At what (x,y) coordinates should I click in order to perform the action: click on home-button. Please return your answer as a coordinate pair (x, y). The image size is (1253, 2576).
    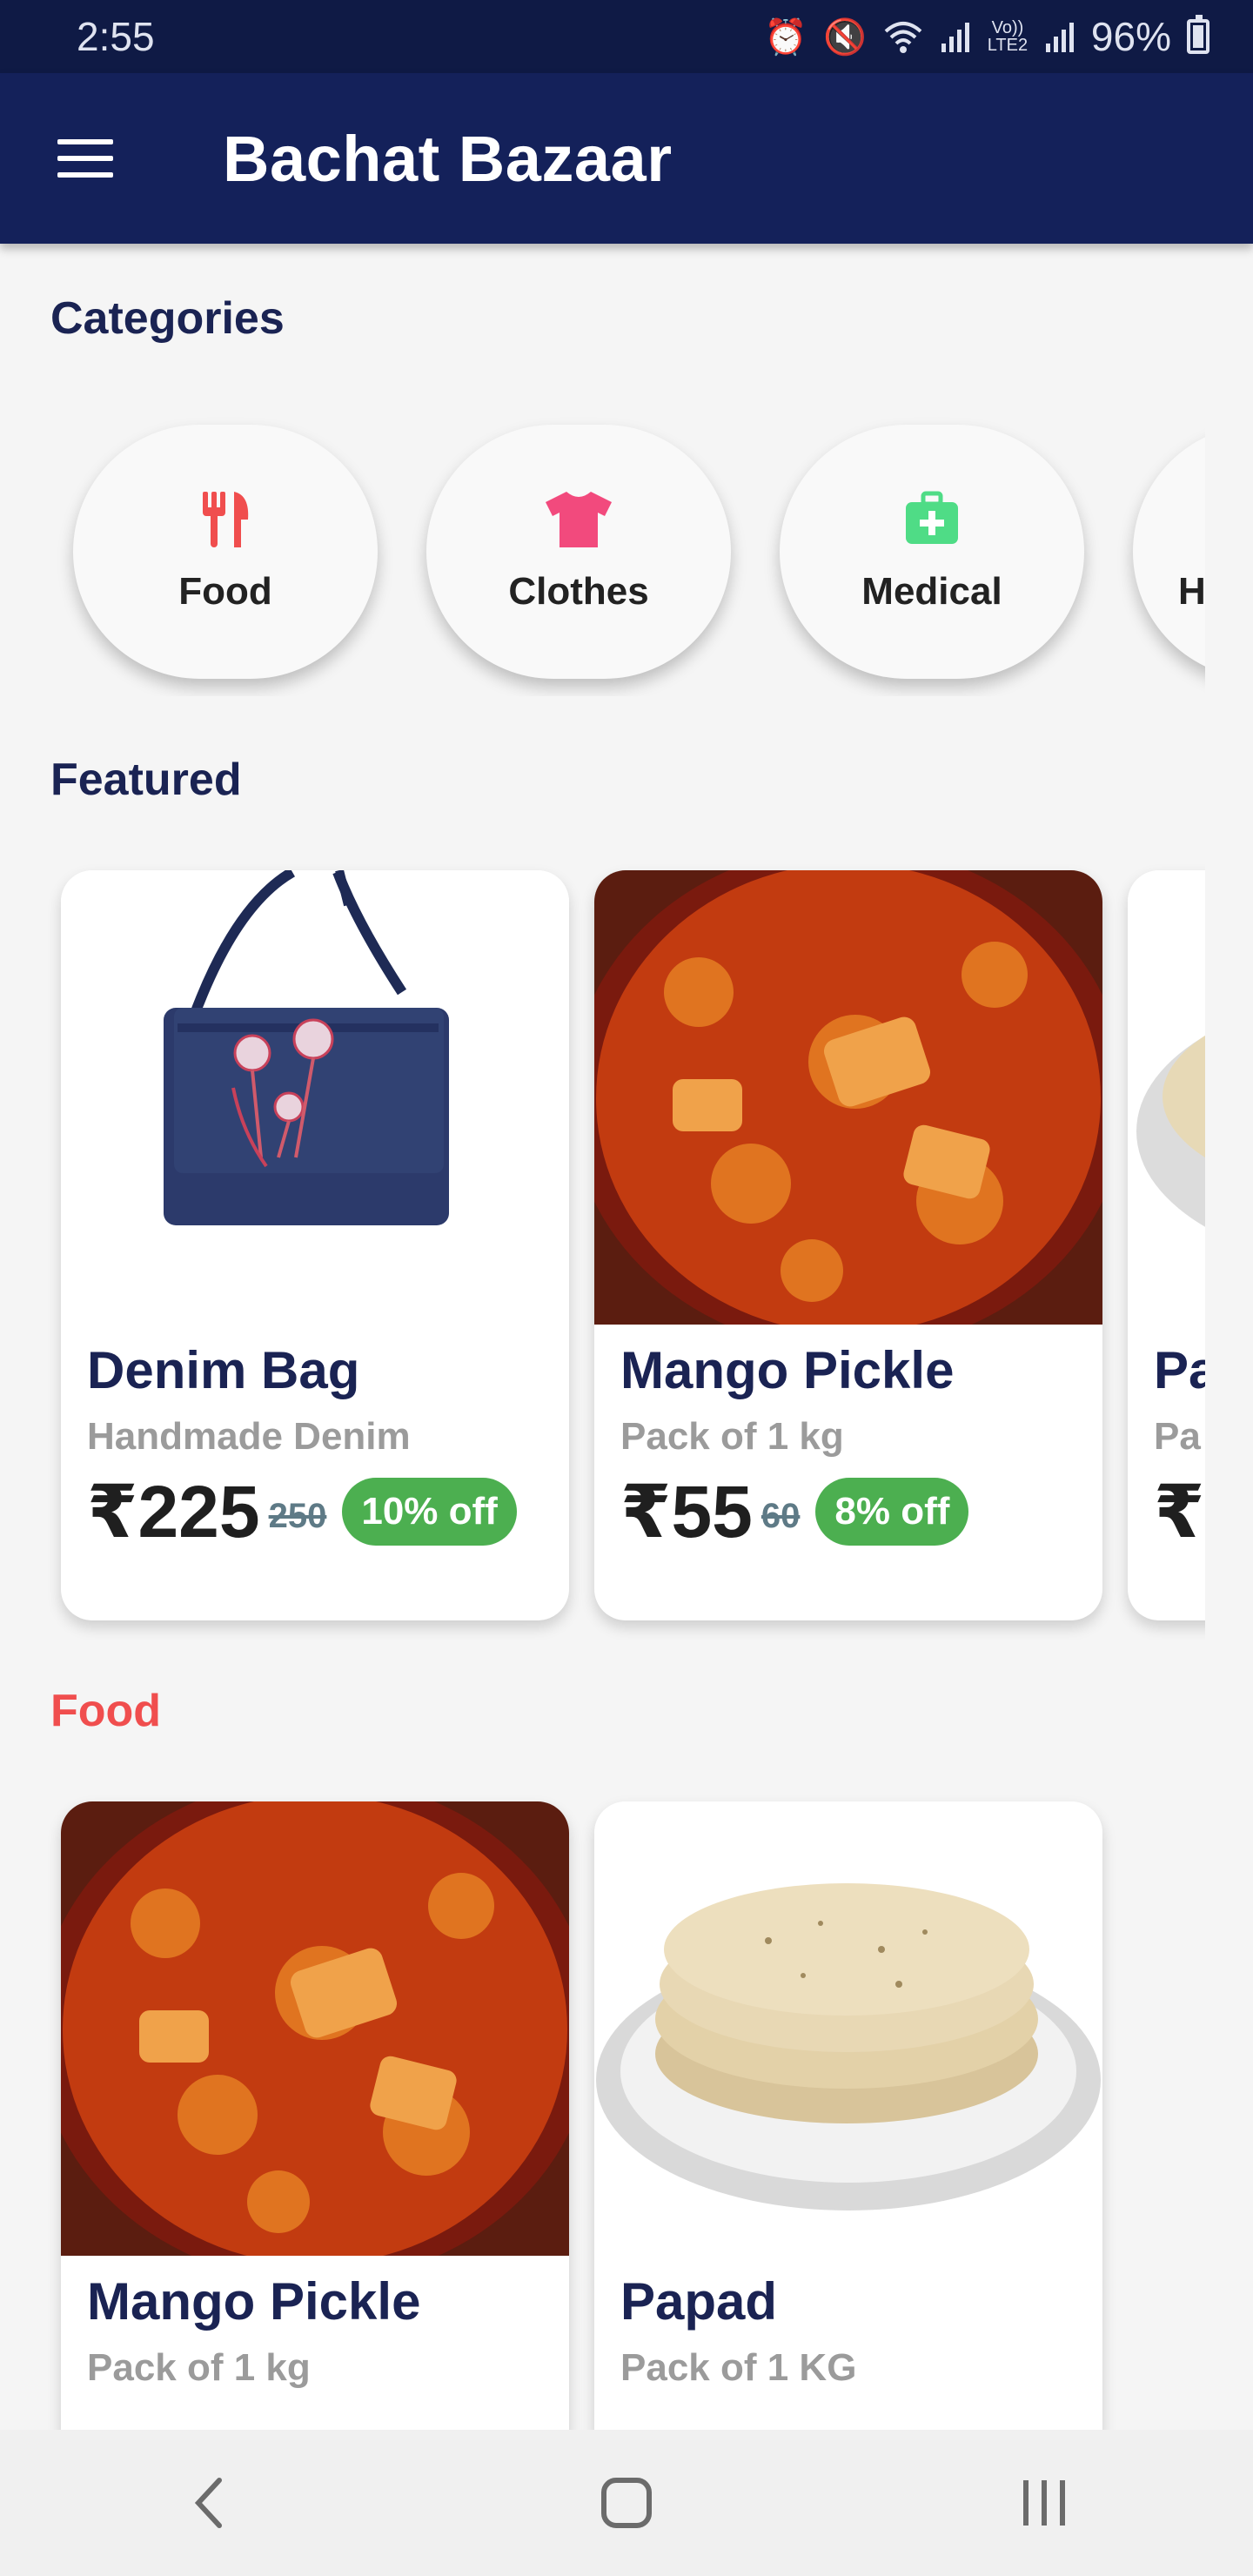
    Looking at the image, I should click on (626, 2502).